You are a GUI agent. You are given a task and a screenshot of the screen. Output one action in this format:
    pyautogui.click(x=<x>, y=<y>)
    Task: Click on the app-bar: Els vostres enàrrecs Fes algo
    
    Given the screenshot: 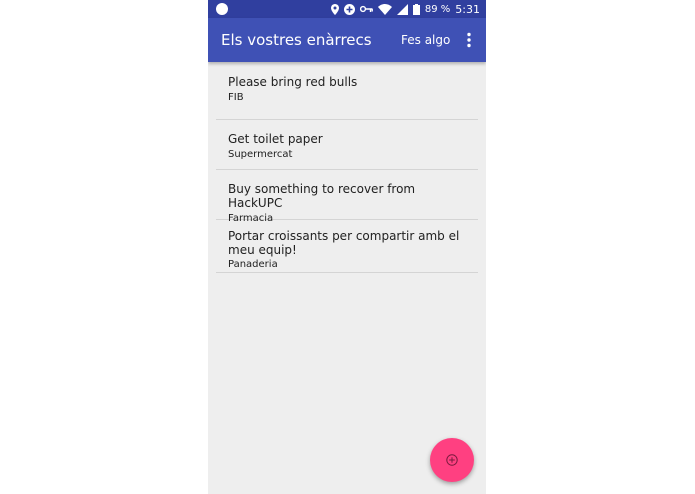 What is the action you would take?
    pyautogui.click(x=347, y=40)
    